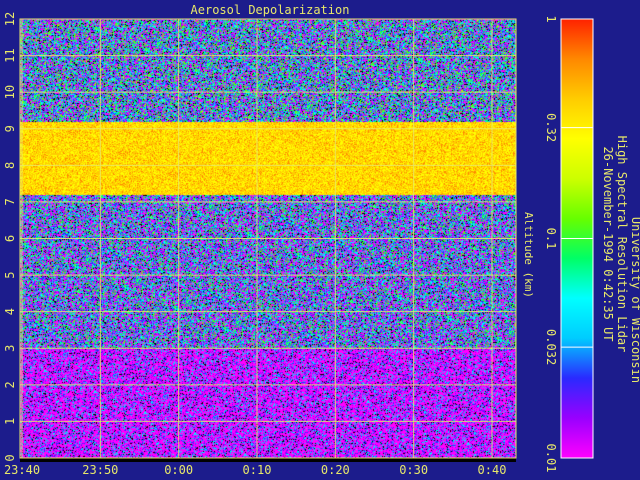  What do you see at coordinates (551, 127) in the screenshot?
I see `colorbar-tick-label: 0.32` at bounding box center [551, 127].